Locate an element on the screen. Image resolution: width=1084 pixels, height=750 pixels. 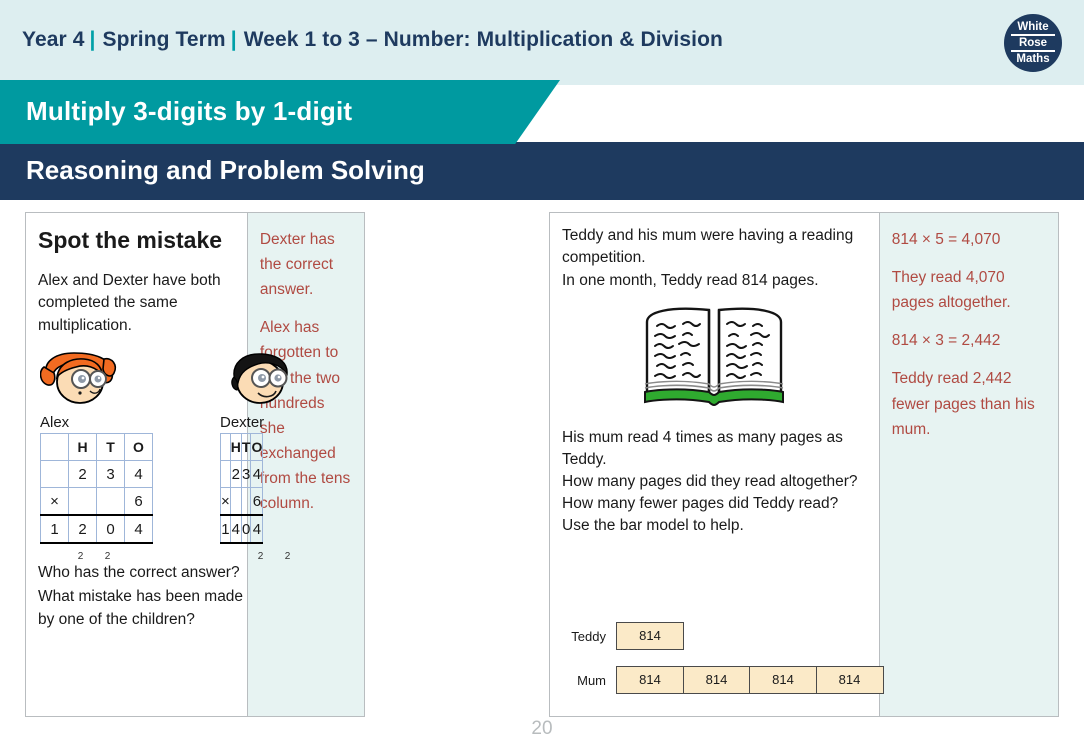
character-name-alex: Alex is located at coordinates (55, 423).